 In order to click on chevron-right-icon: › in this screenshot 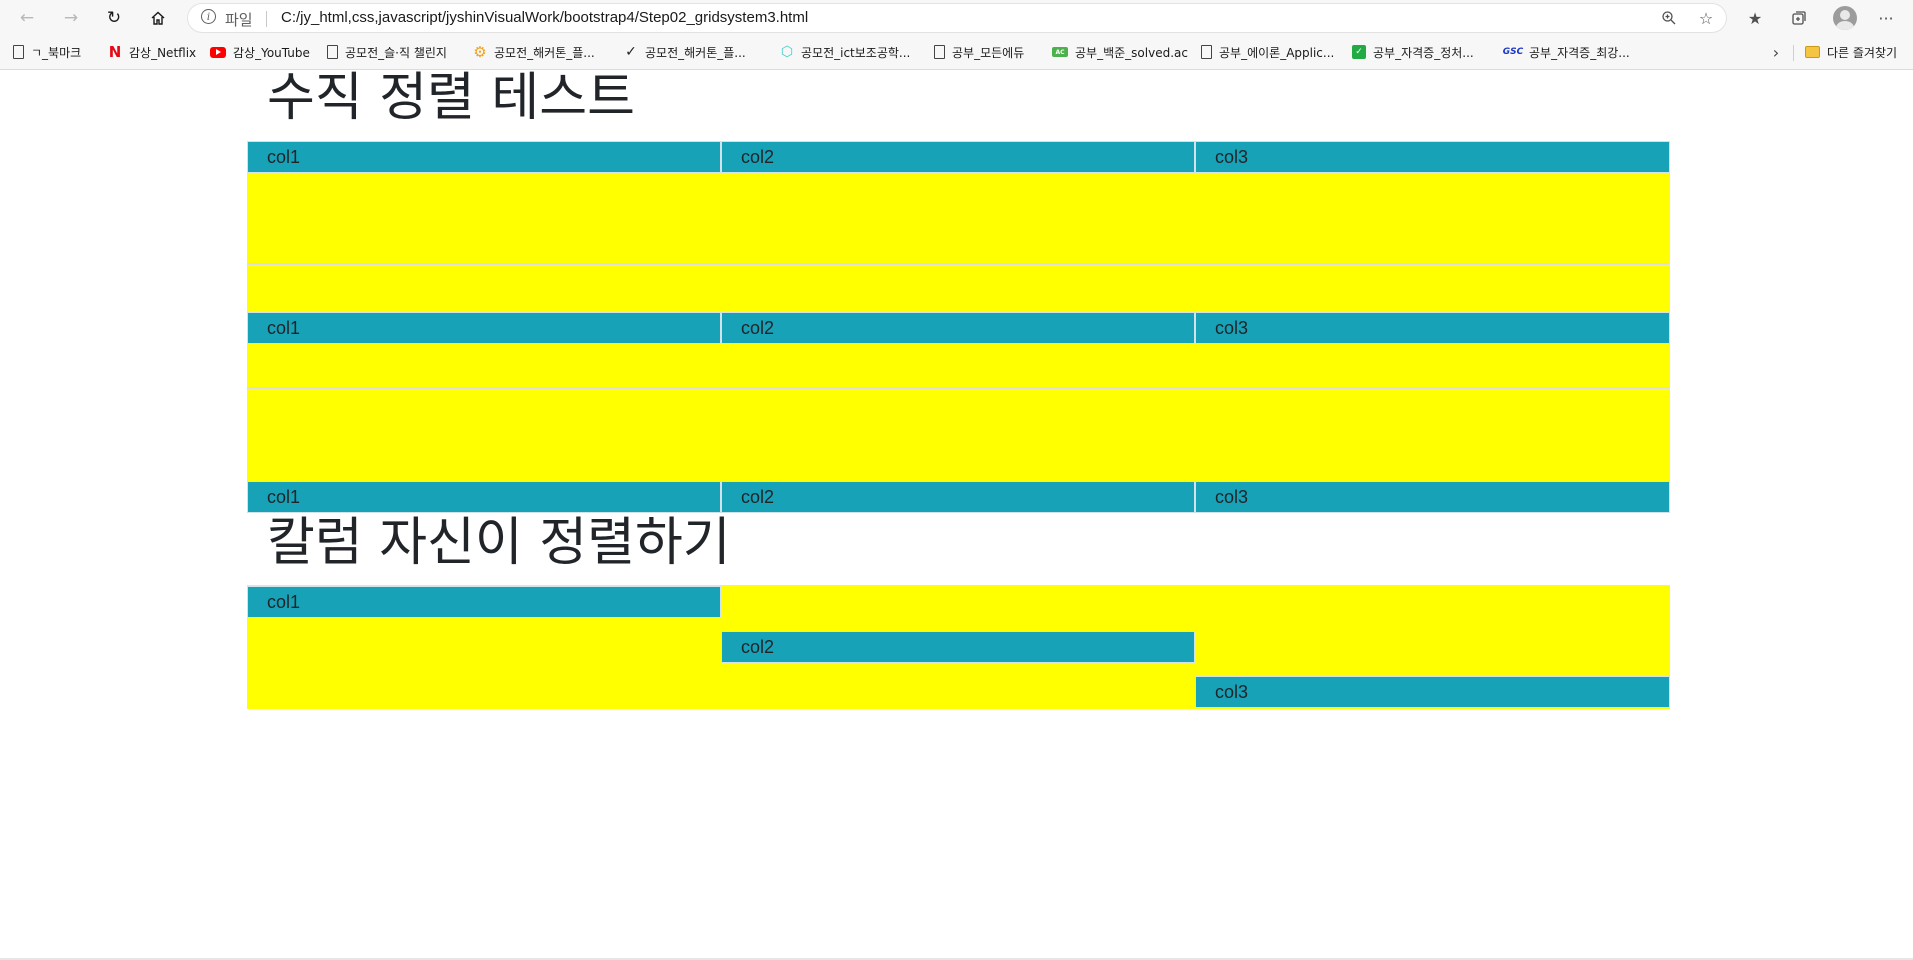, I will do `click(1776, 52)`.